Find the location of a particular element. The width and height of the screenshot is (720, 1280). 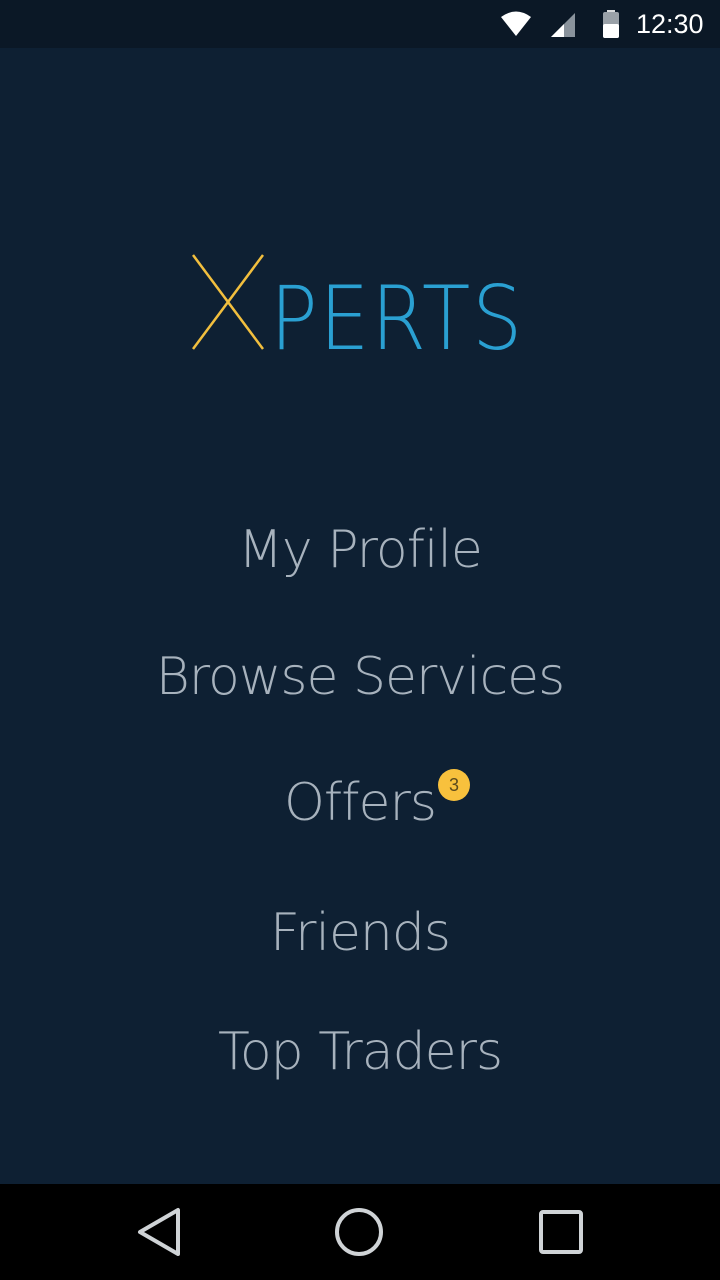

menu-item-offers-wrap: Offers 3 is located at coordinates (376, 803).